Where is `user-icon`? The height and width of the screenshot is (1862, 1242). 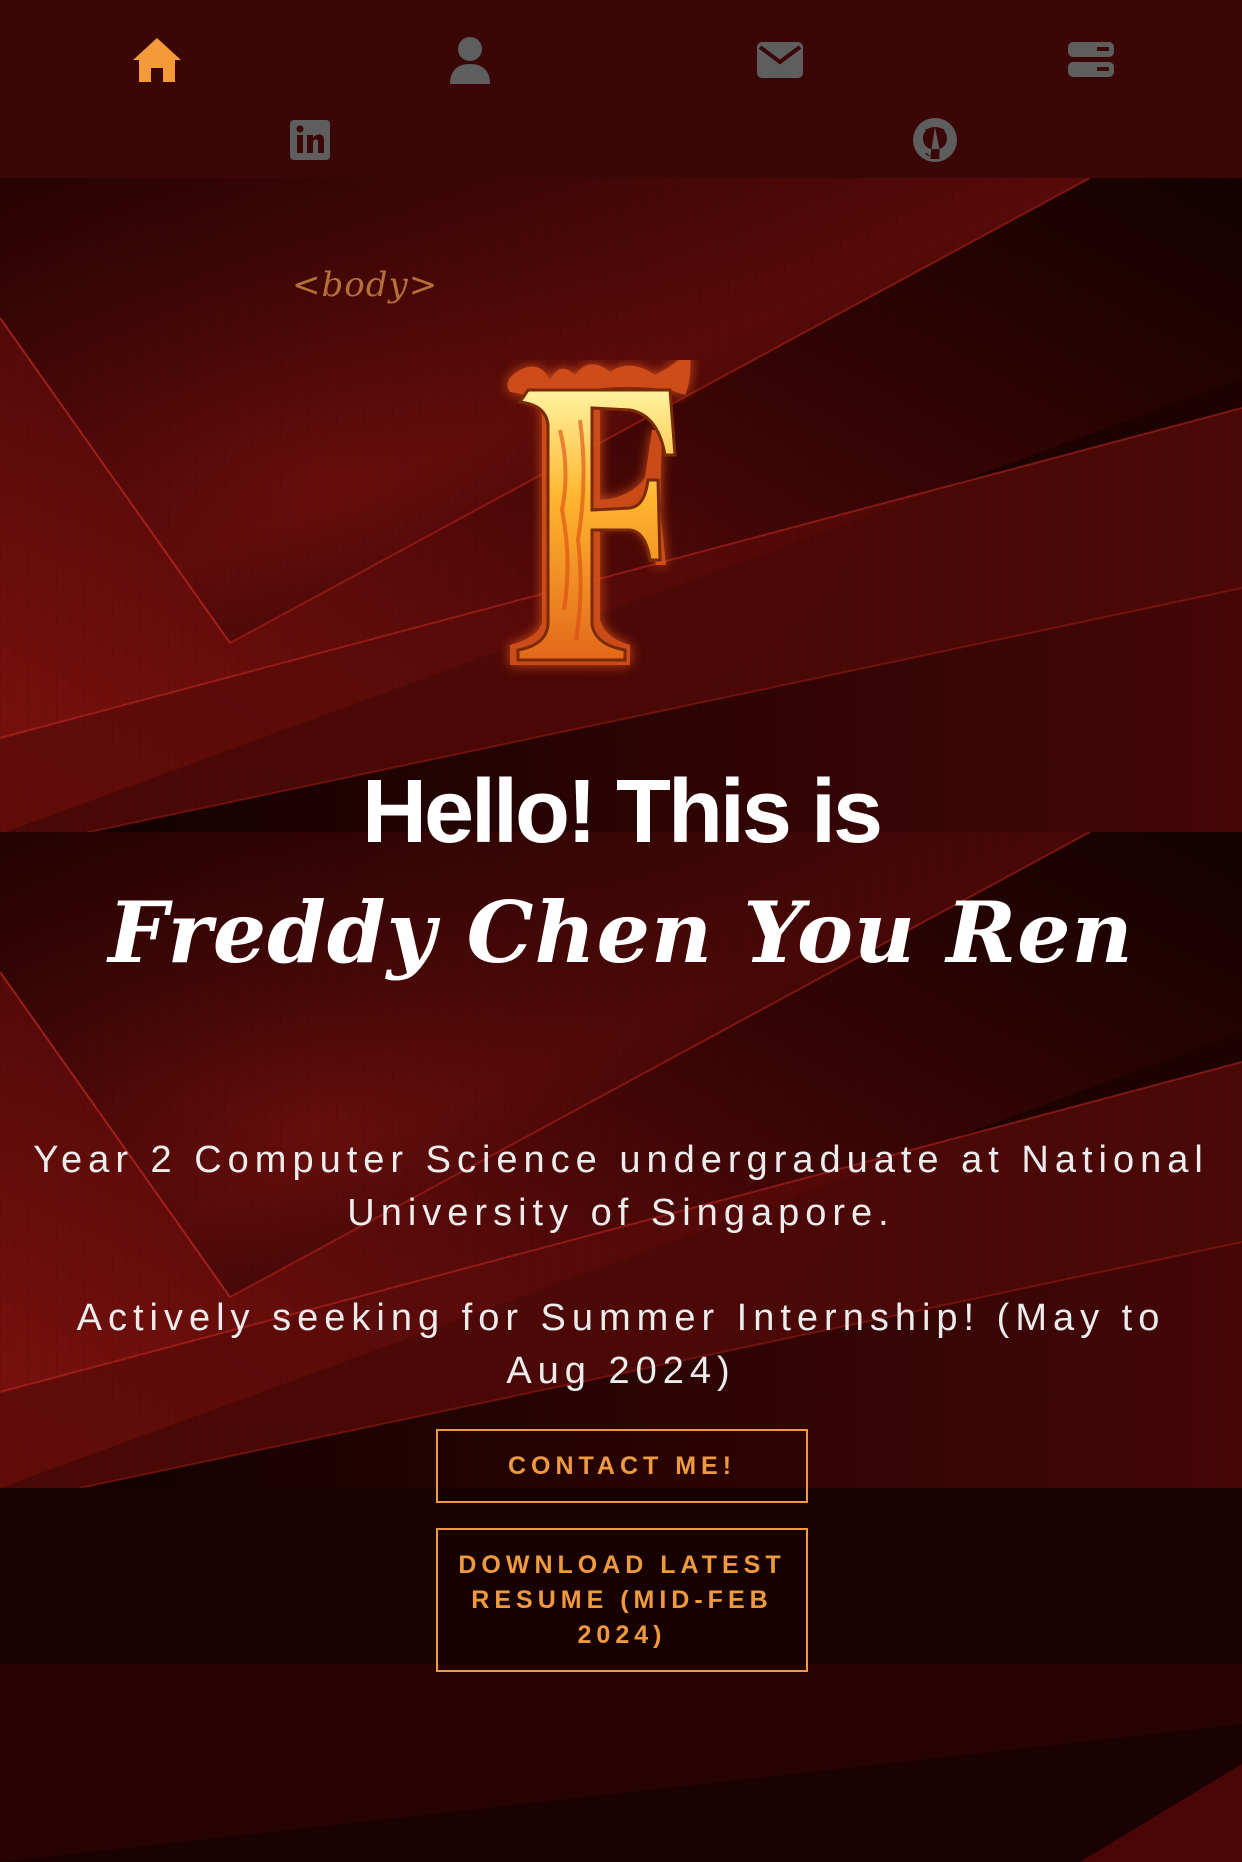 user-icon is located at coordinates (470, 60).